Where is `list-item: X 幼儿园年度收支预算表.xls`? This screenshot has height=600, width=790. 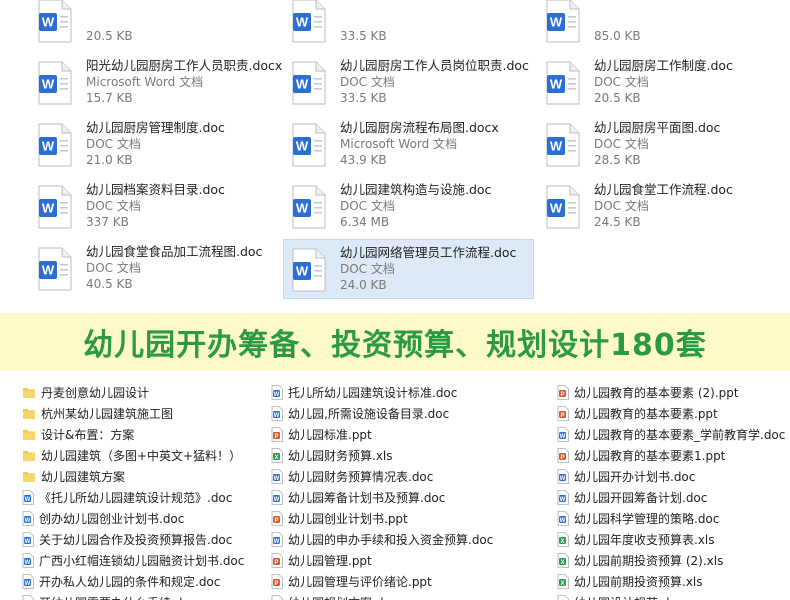 list-item: X 幼儿园年度收支预算表.xls is located at coordinates (671, 539).